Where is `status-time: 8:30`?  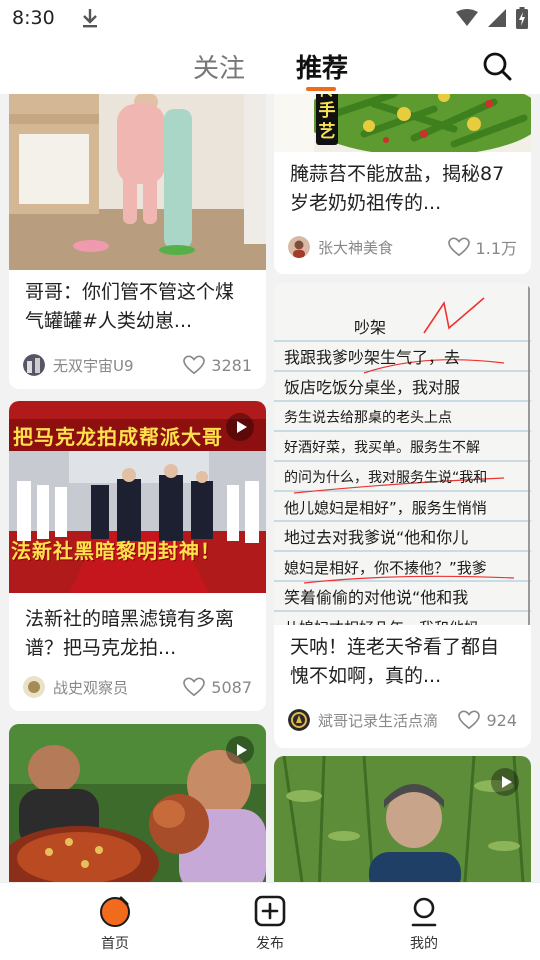 status-time: 8:30 is located at coordinates (33, 18).